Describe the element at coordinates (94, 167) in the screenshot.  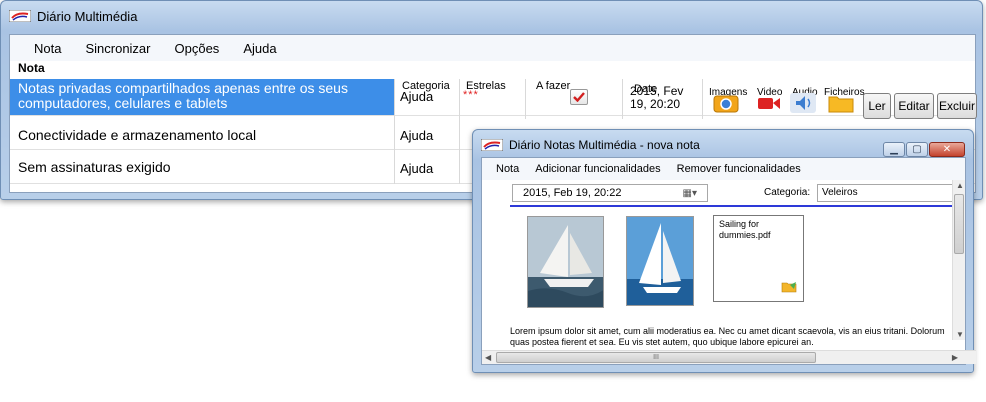
I see `note-title: Sem assinaturas exigido` at that location.